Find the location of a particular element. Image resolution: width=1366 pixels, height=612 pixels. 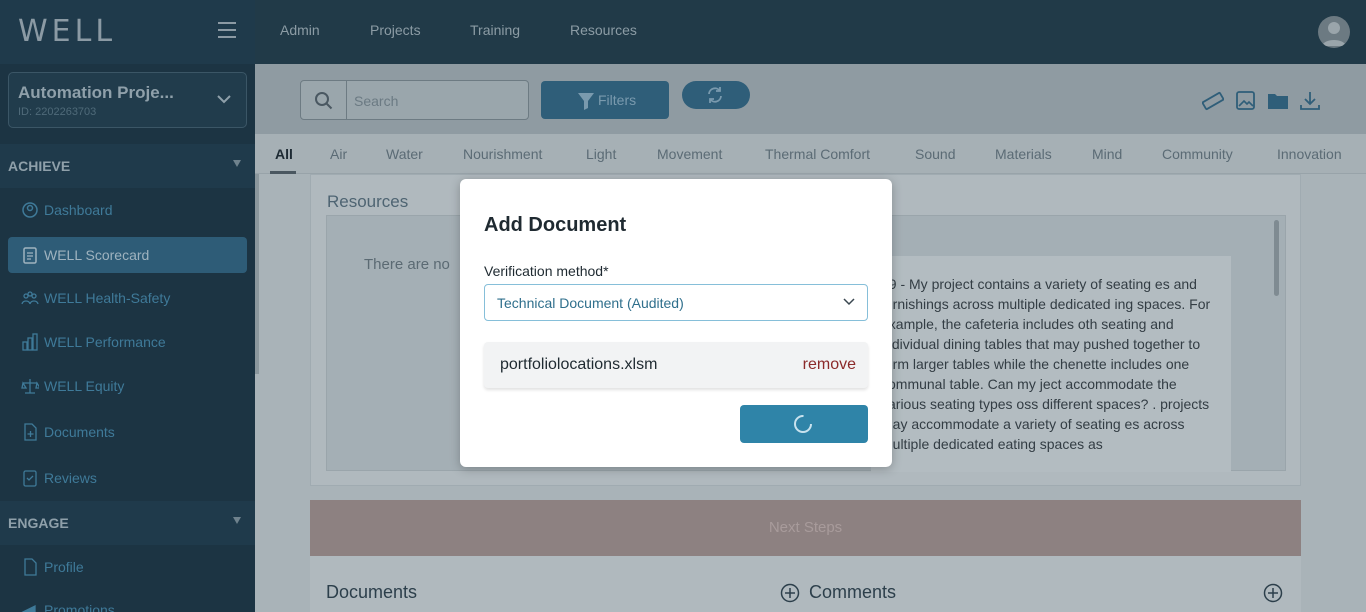

sidebar-item-label: Documents is located at coordinates (79, 432).